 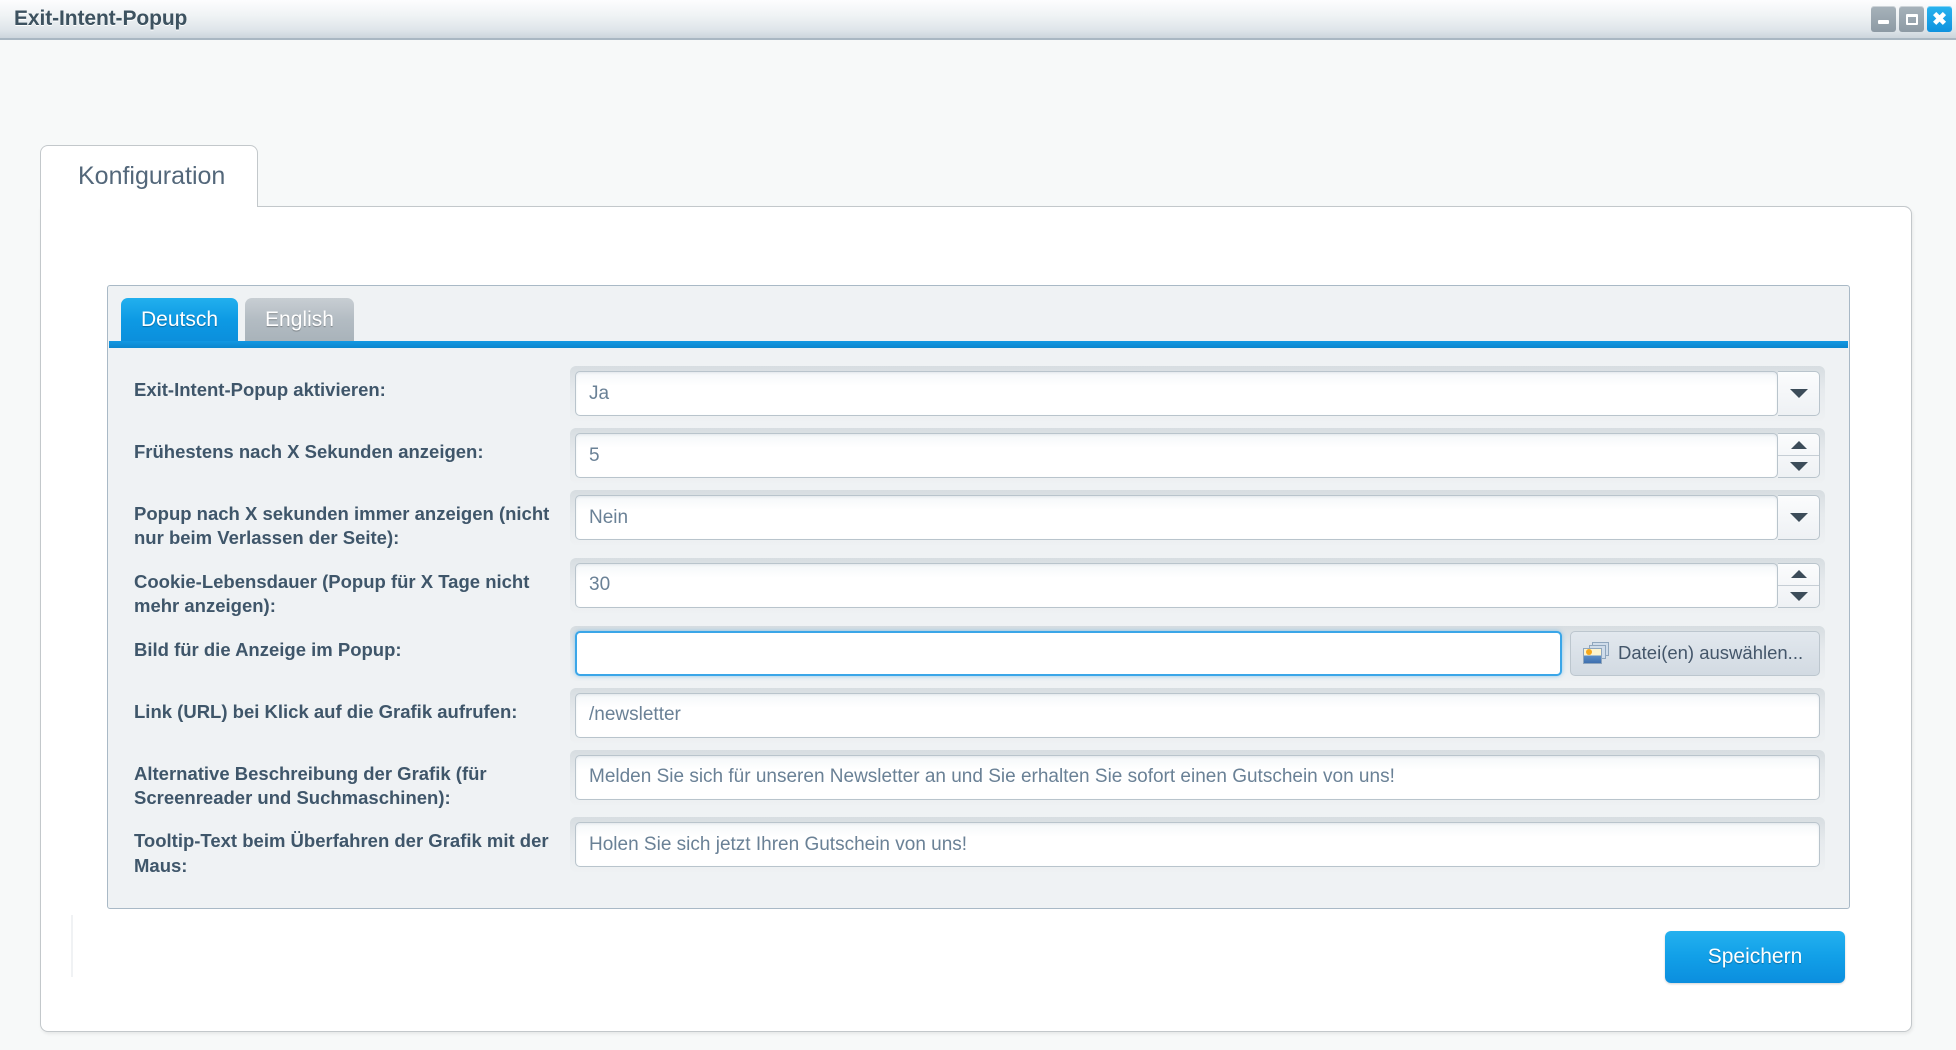 What do you see at coordinates (1176, 393) in the screenshot?
I see `select-activate: Ja` at bounding box center [1176, 393].